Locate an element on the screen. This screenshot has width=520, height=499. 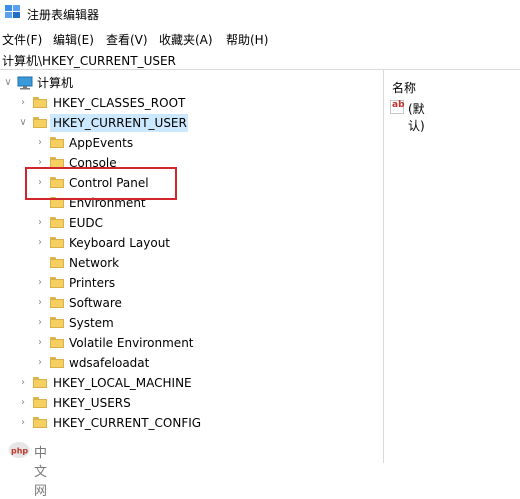
tree-node-wdsafeloadat: › wdsafeloadat is located at coordinates (191, 363).